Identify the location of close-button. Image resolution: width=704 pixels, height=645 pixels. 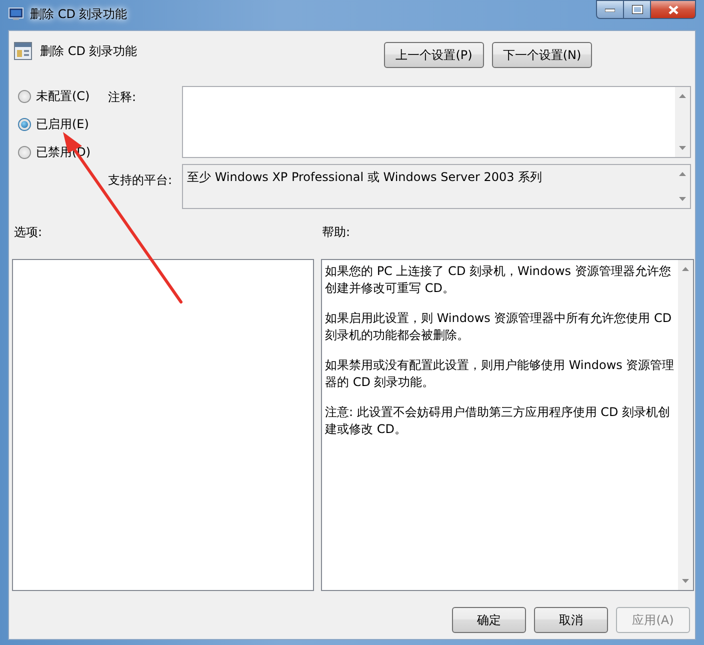
(673, 9).